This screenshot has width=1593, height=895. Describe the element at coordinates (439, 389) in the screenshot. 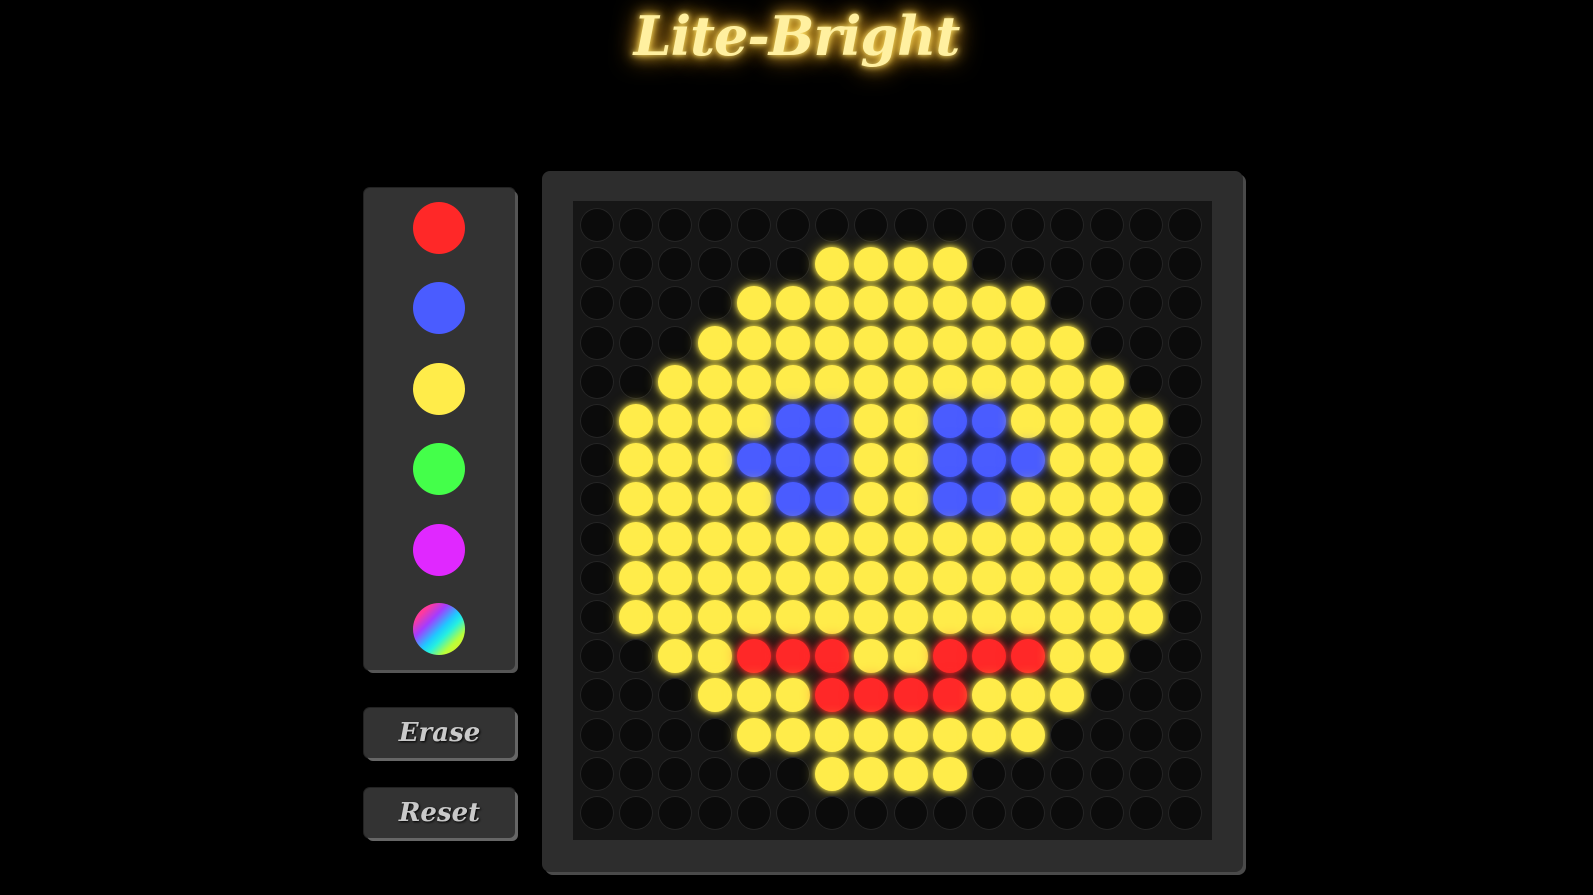

I see `color-swatch-yellow` at that location.